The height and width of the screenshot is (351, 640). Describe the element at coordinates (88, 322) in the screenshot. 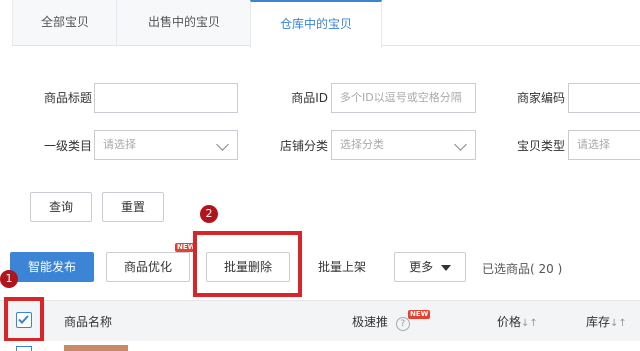

I see `column-header-name: 商品名称` at that location.